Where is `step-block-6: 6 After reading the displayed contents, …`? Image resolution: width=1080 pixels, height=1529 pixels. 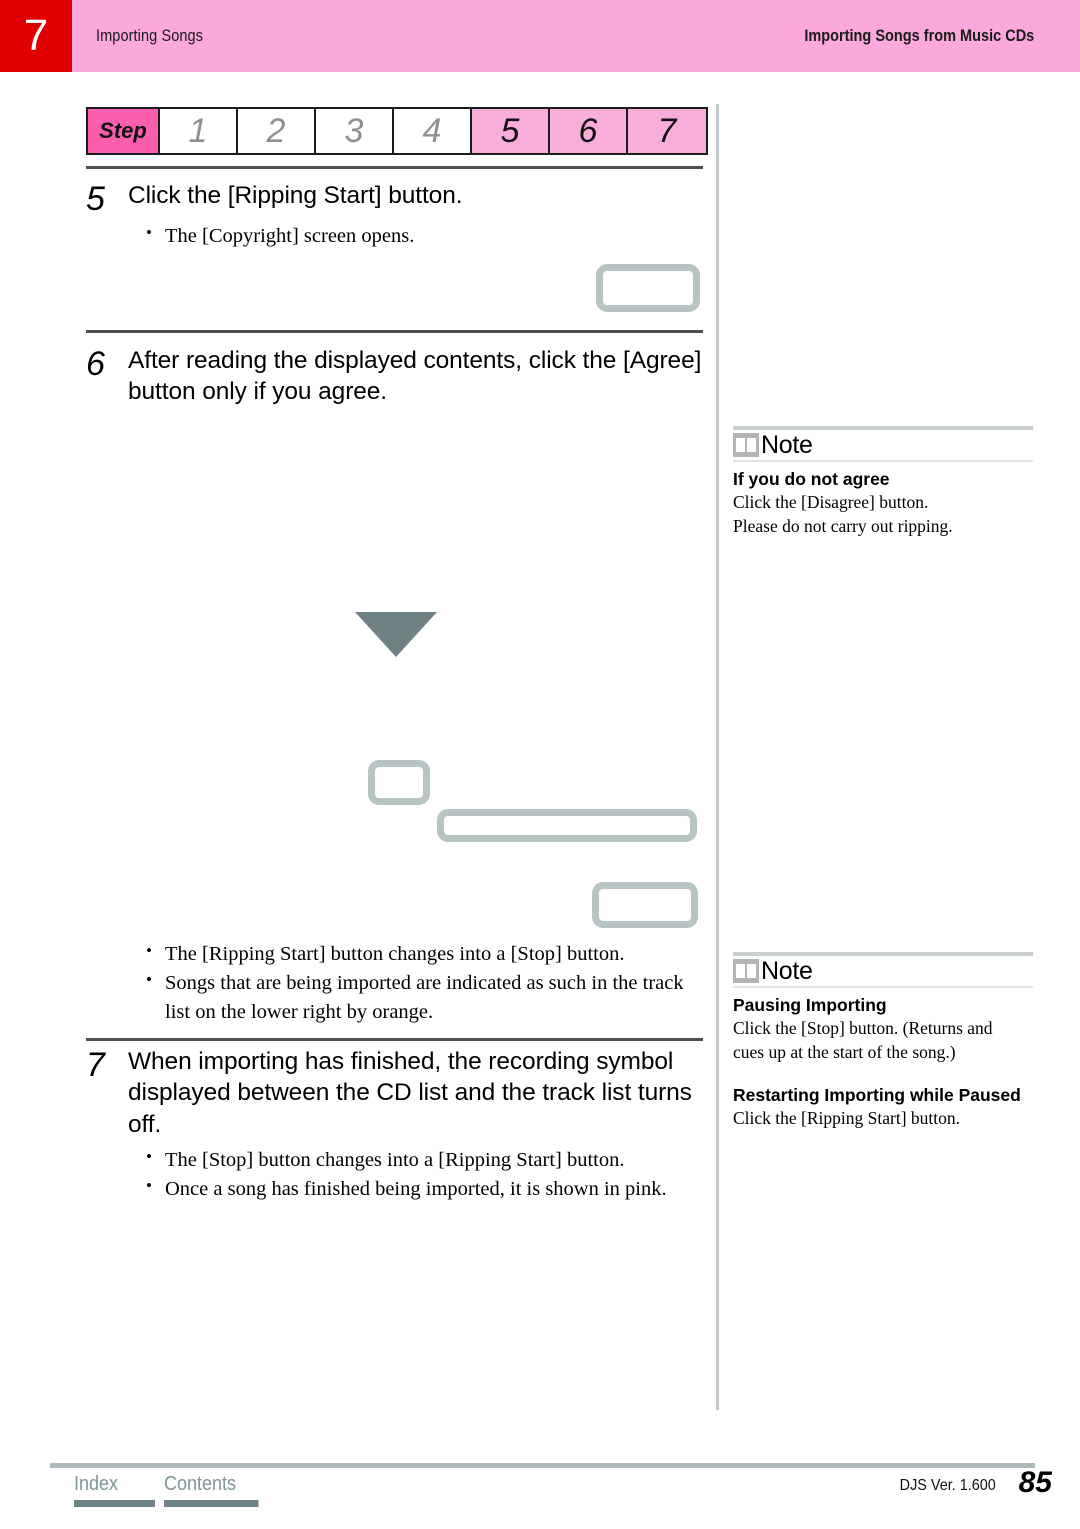 step-block-6: 6 After reading the displayed contents, … is located at coordinates (396, 376).